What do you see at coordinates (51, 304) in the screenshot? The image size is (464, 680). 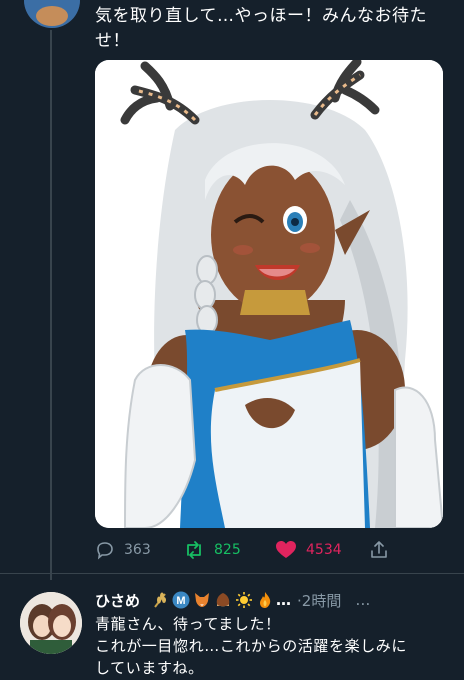 I see `thread-line` at bounding box center [51, 304].